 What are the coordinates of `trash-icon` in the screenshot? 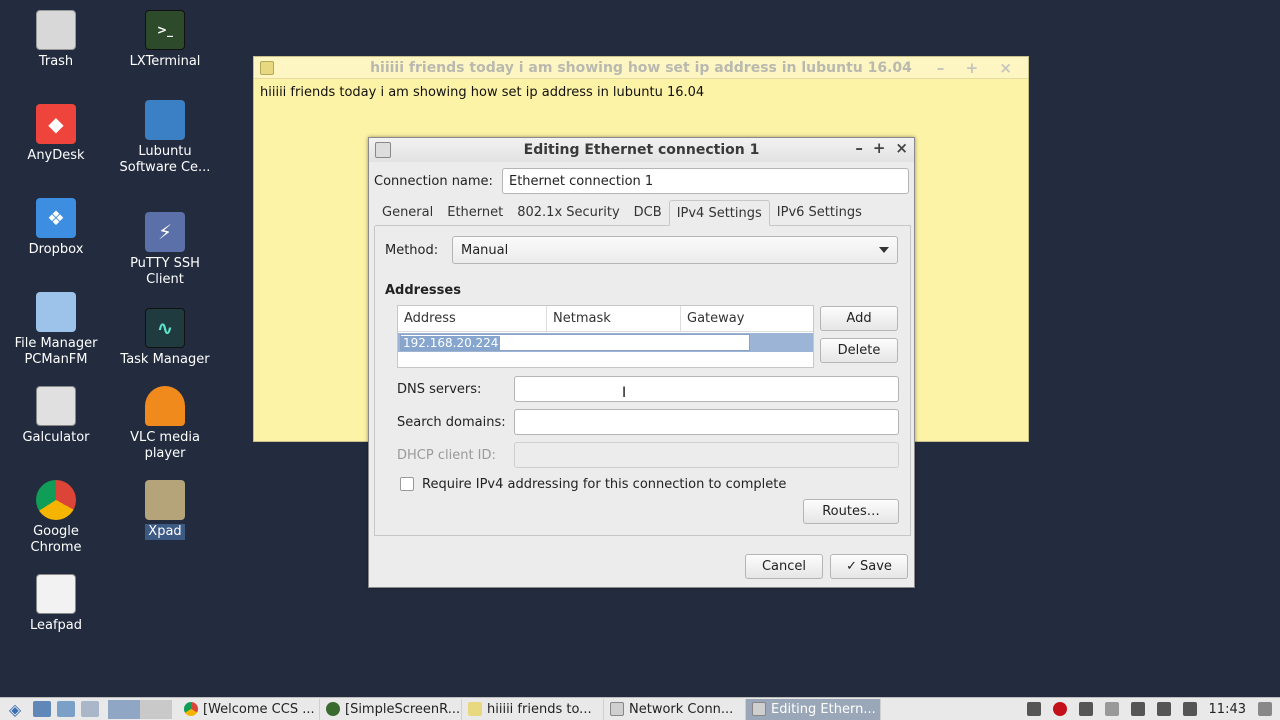 It's located at (56, 30).